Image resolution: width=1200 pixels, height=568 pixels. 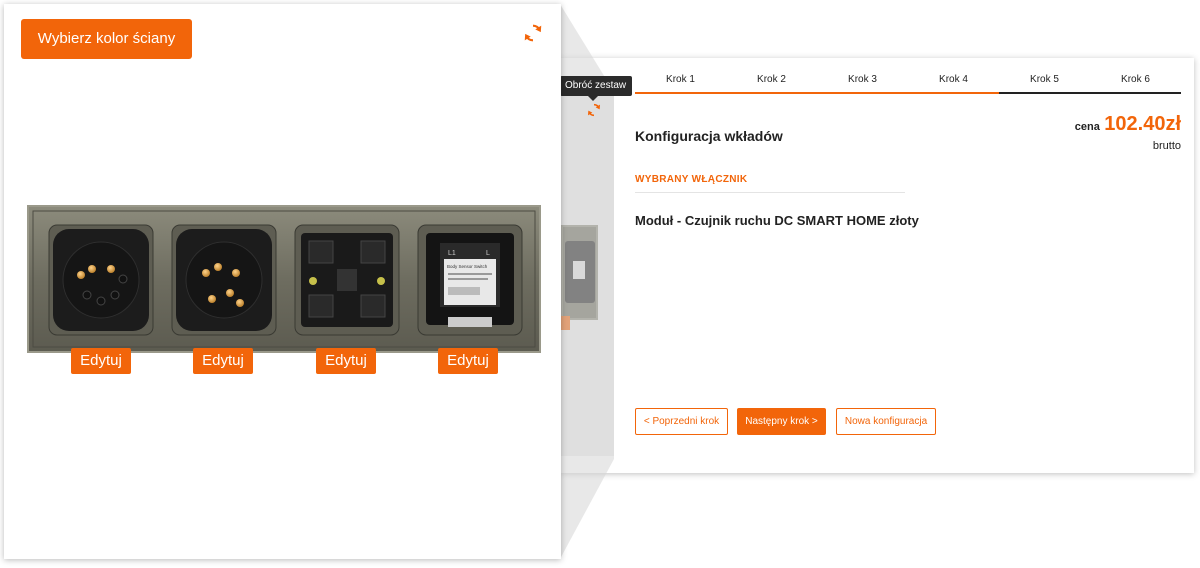 I want to click on selected-switch-label: WYBRANY WŁĄCZNIK, so click(x=691, y=179).